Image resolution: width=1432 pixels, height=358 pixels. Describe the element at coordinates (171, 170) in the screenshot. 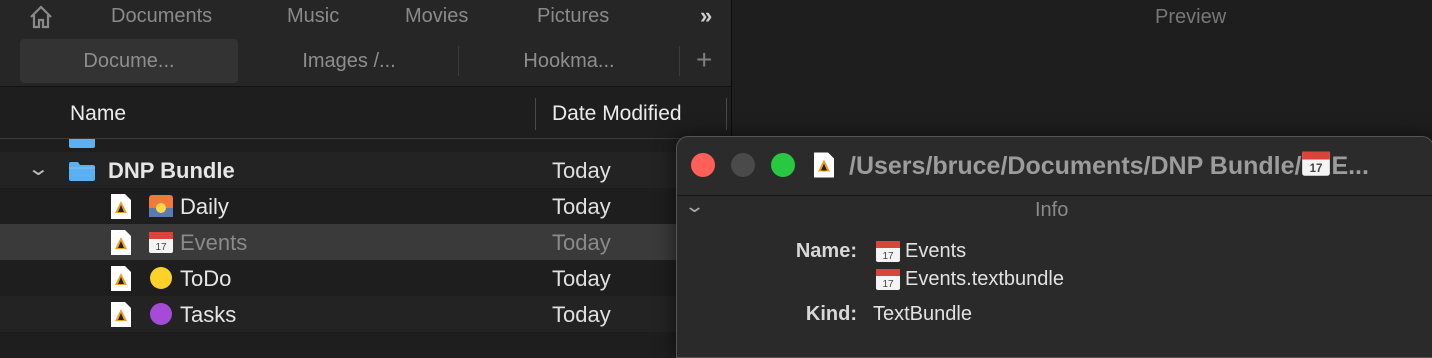

I see `item-name: DNP Bundle` at that location.